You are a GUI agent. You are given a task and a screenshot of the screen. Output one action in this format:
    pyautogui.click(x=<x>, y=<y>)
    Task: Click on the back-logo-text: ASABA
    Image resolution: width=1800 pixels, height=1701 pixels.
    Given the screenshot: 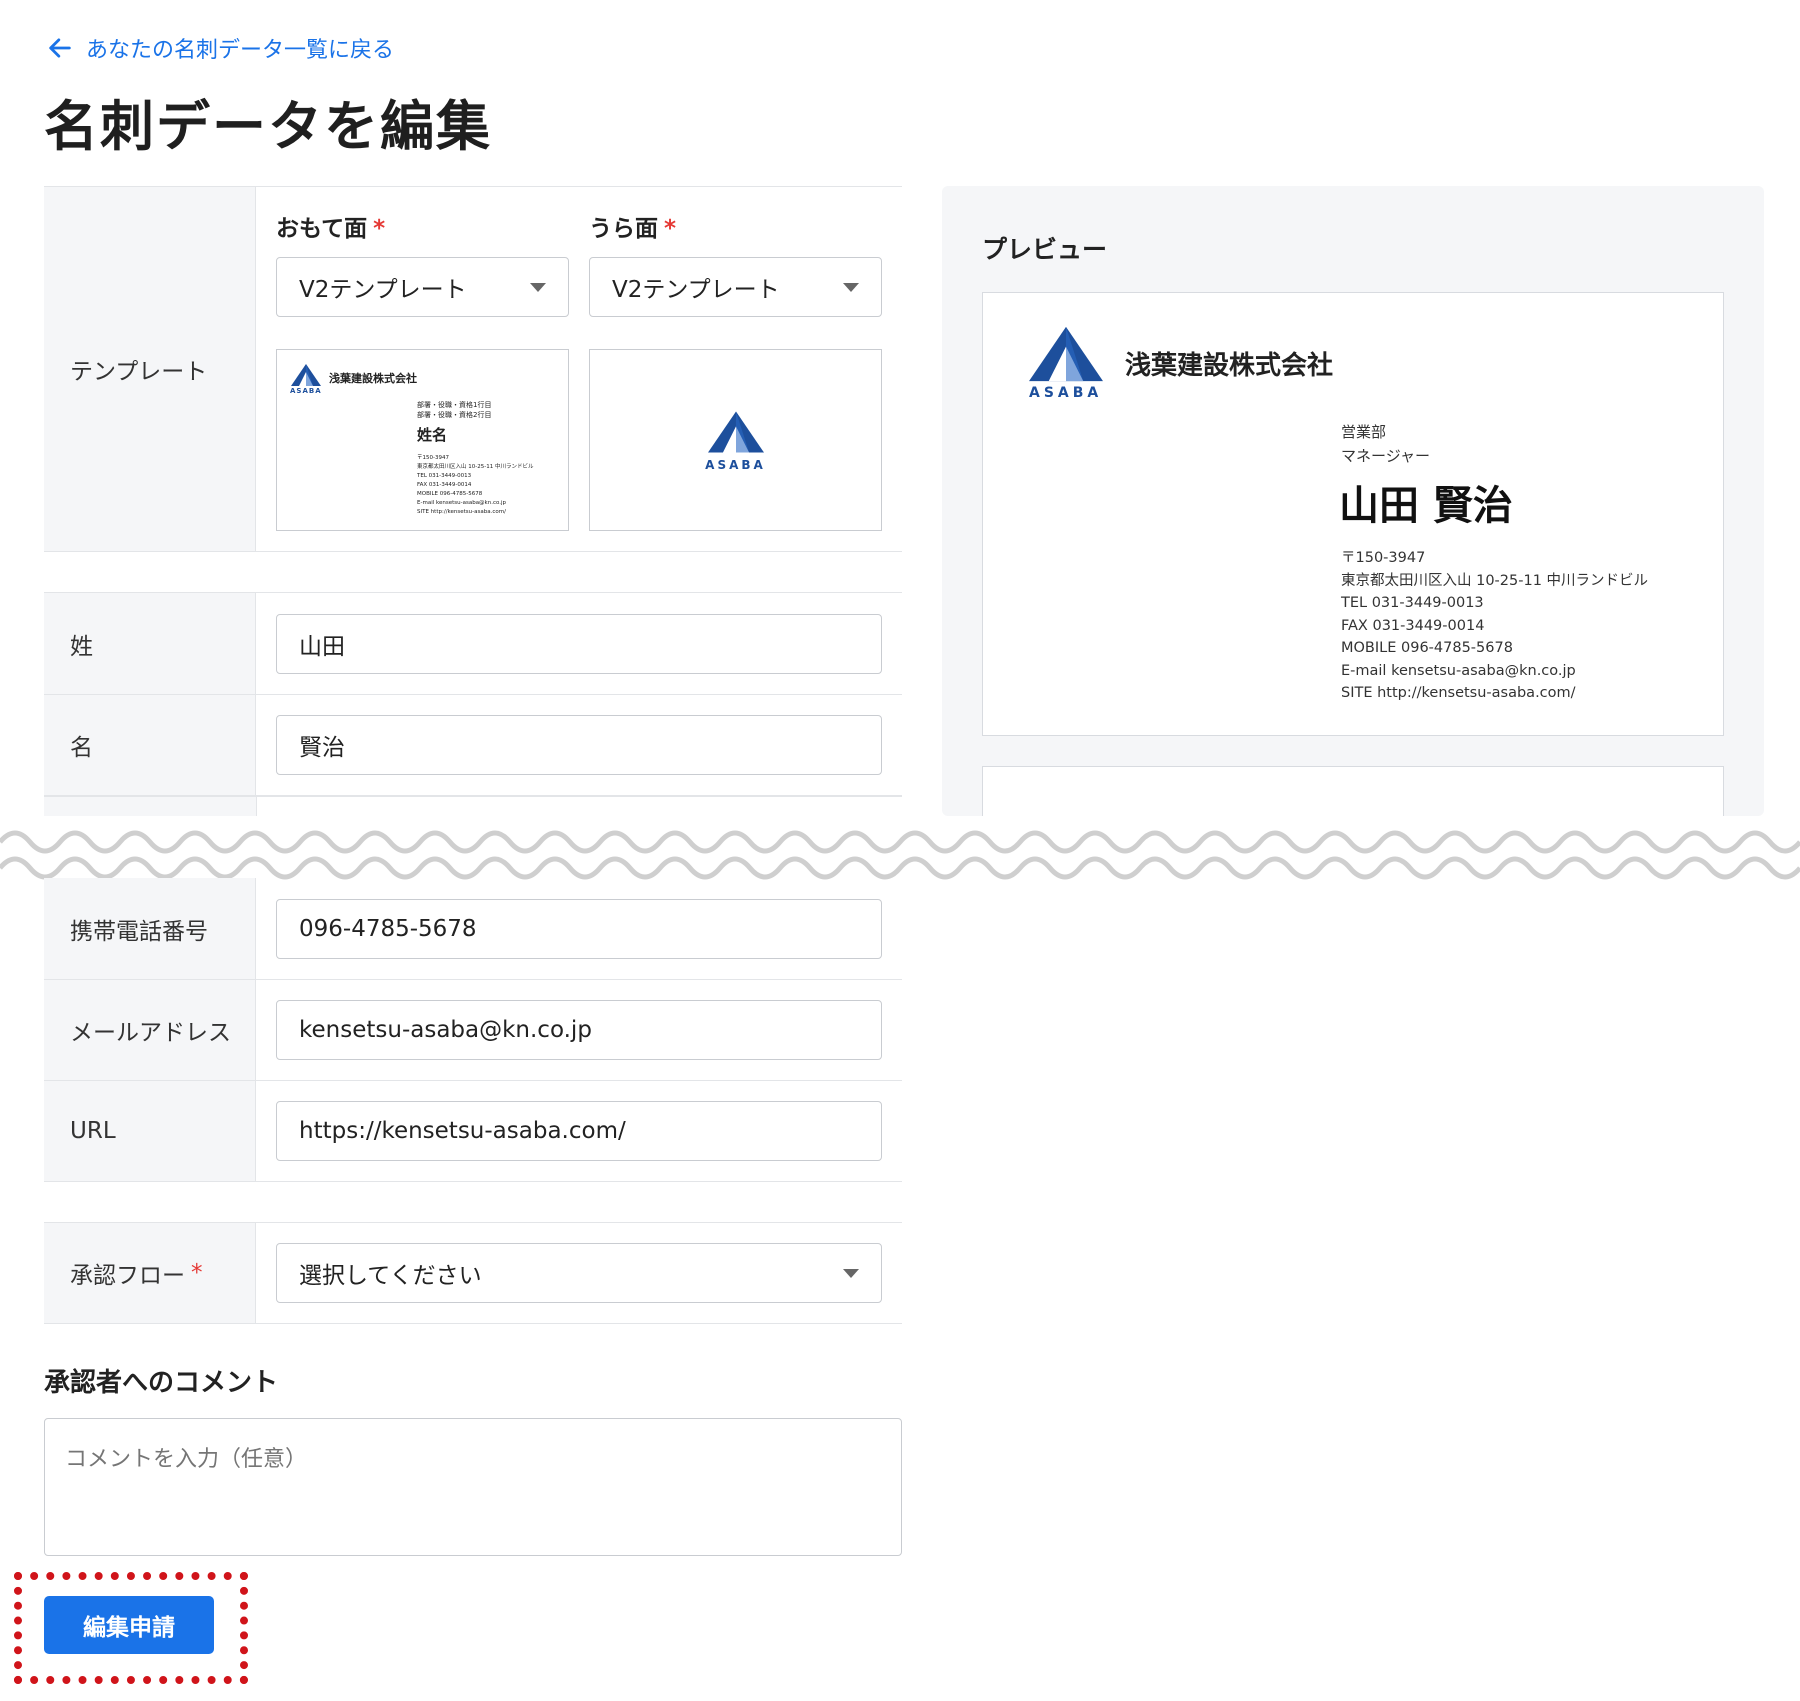 What is the action you would take?
    pyautogui.click(x=735, y=465)
    